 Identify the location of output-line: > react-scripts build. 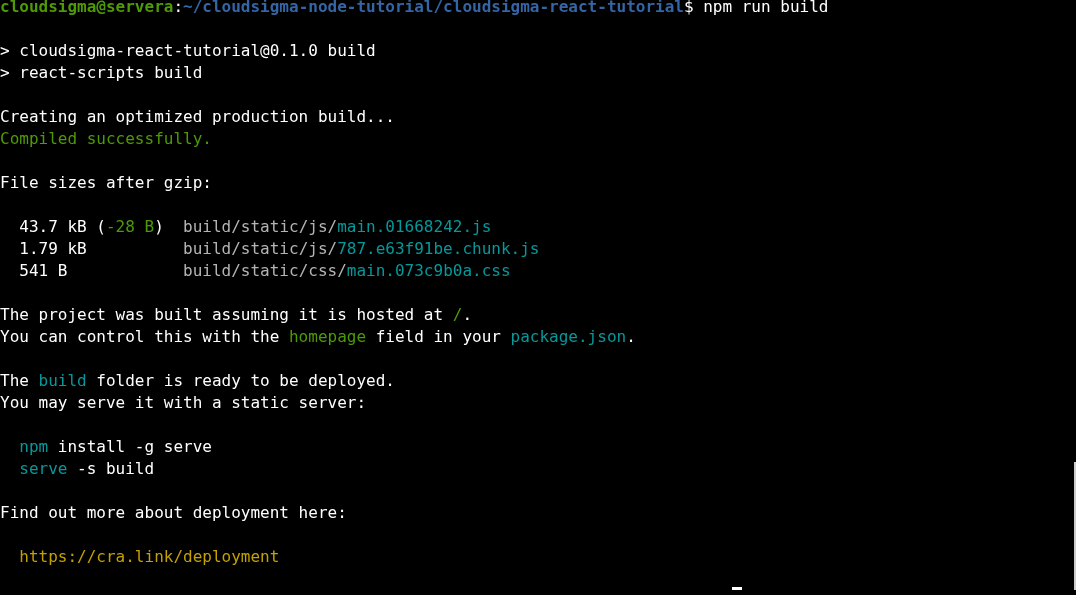
(101, 73).